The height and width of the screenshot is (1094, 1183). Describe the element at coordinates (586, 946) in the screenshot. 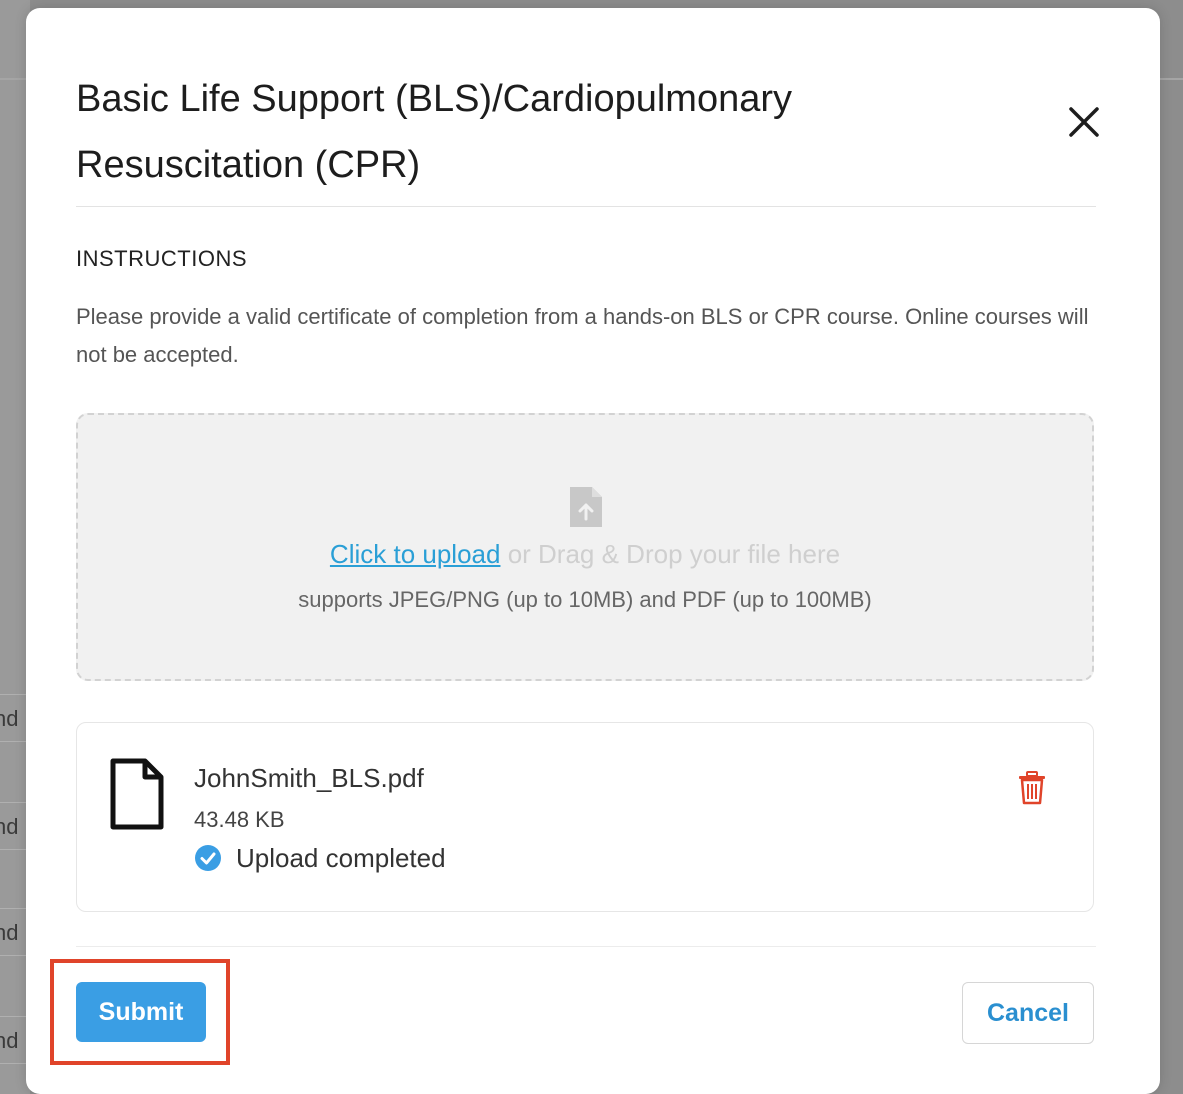

I see `footer-divider` at that location.